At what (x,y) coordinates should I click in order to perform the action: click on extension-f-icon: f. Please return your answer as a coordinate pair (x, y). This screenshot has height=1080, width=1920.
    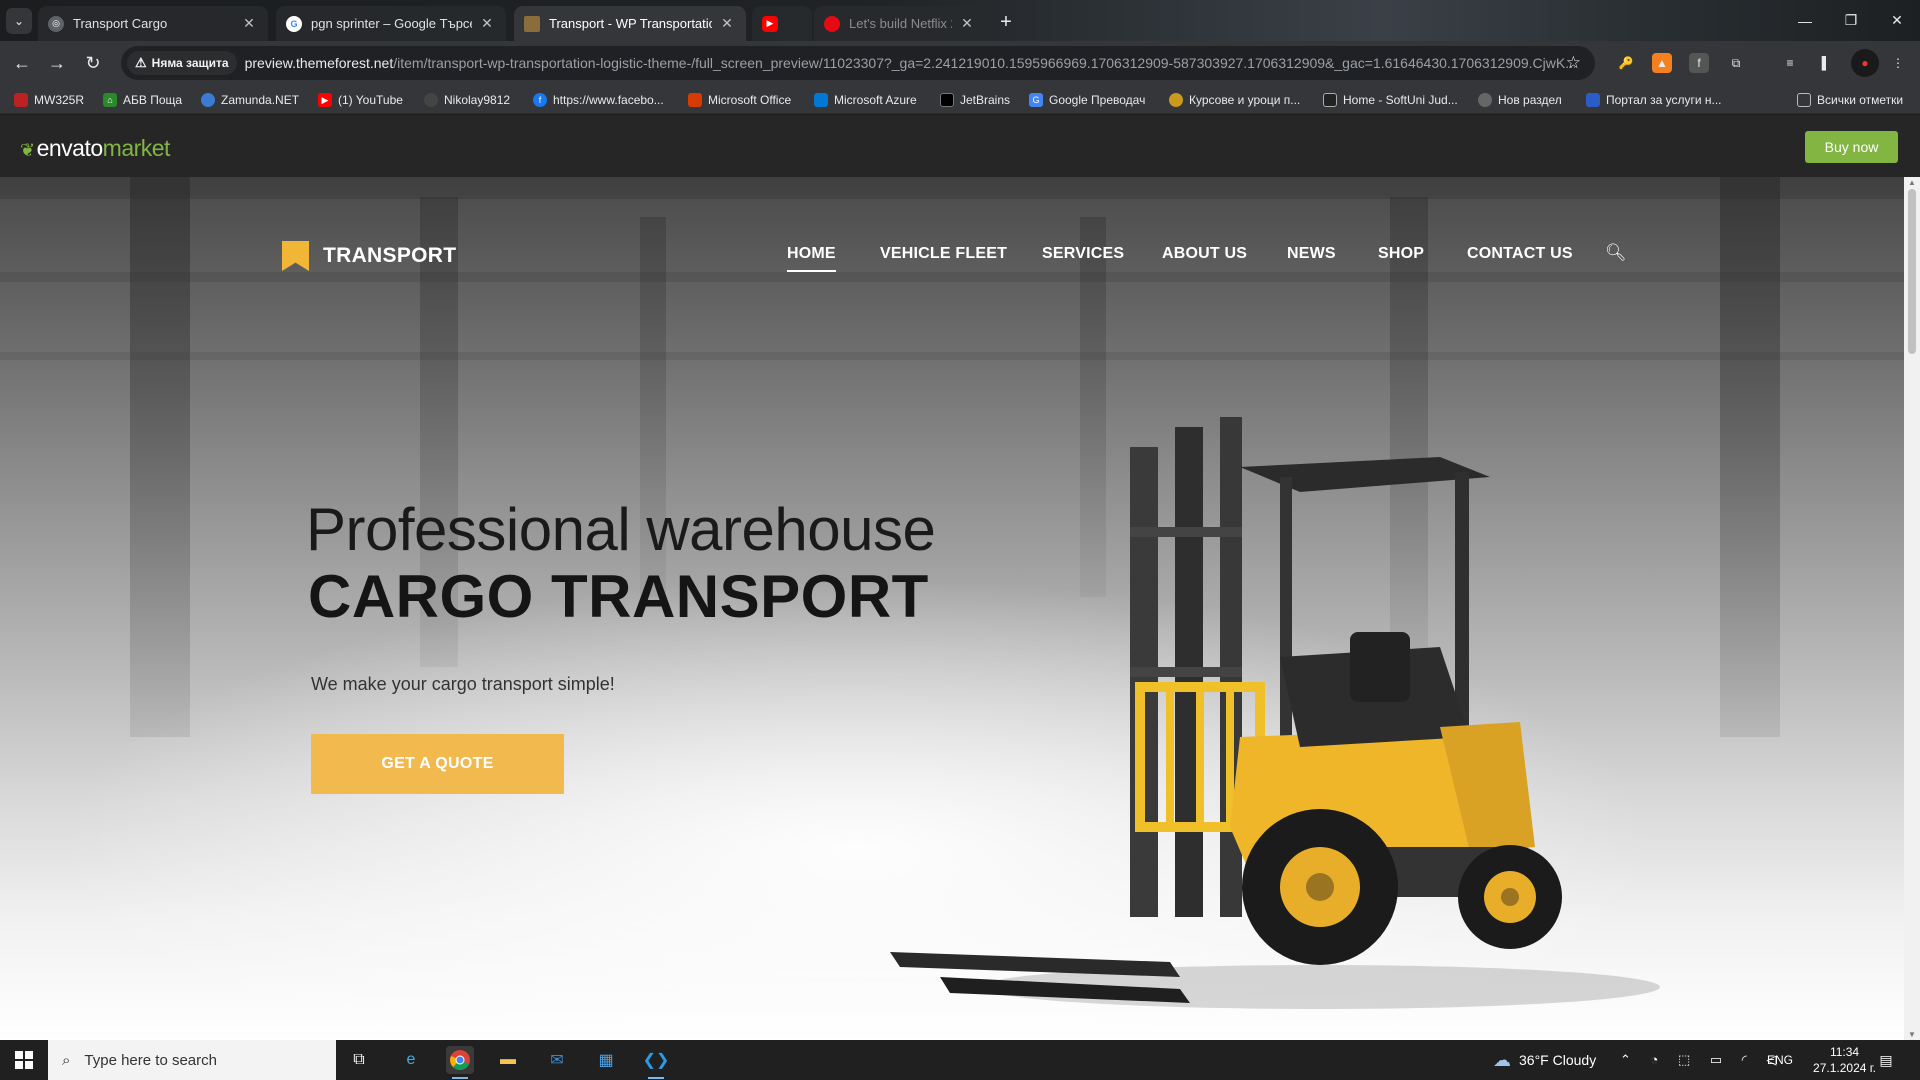
    Looking at the image, I should click on (1699, 63).